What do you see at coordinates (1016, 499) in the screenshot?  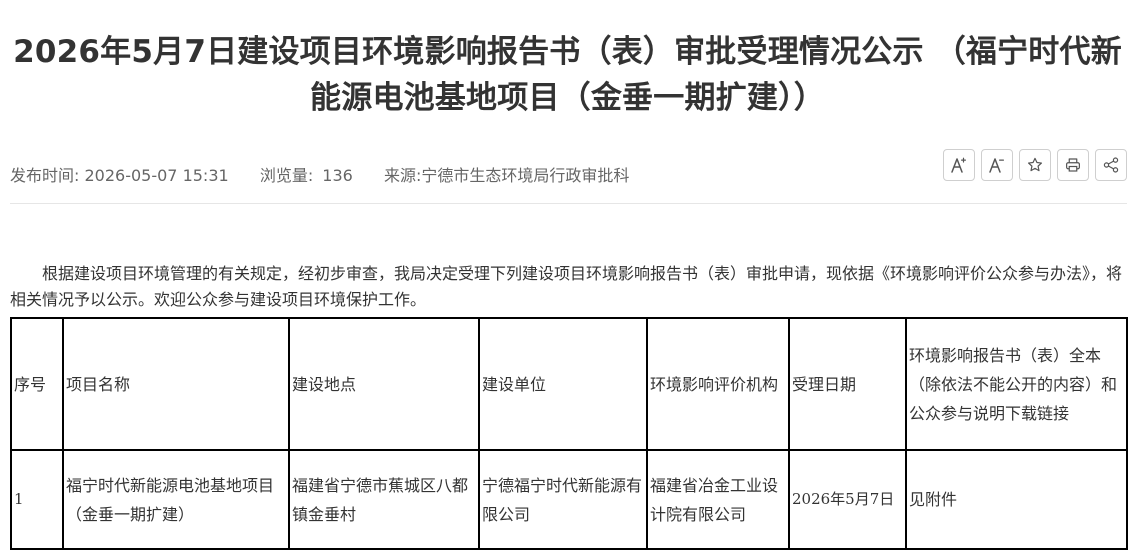 I see `row-download-link: 见附件` at bounding box center [1016, 499].